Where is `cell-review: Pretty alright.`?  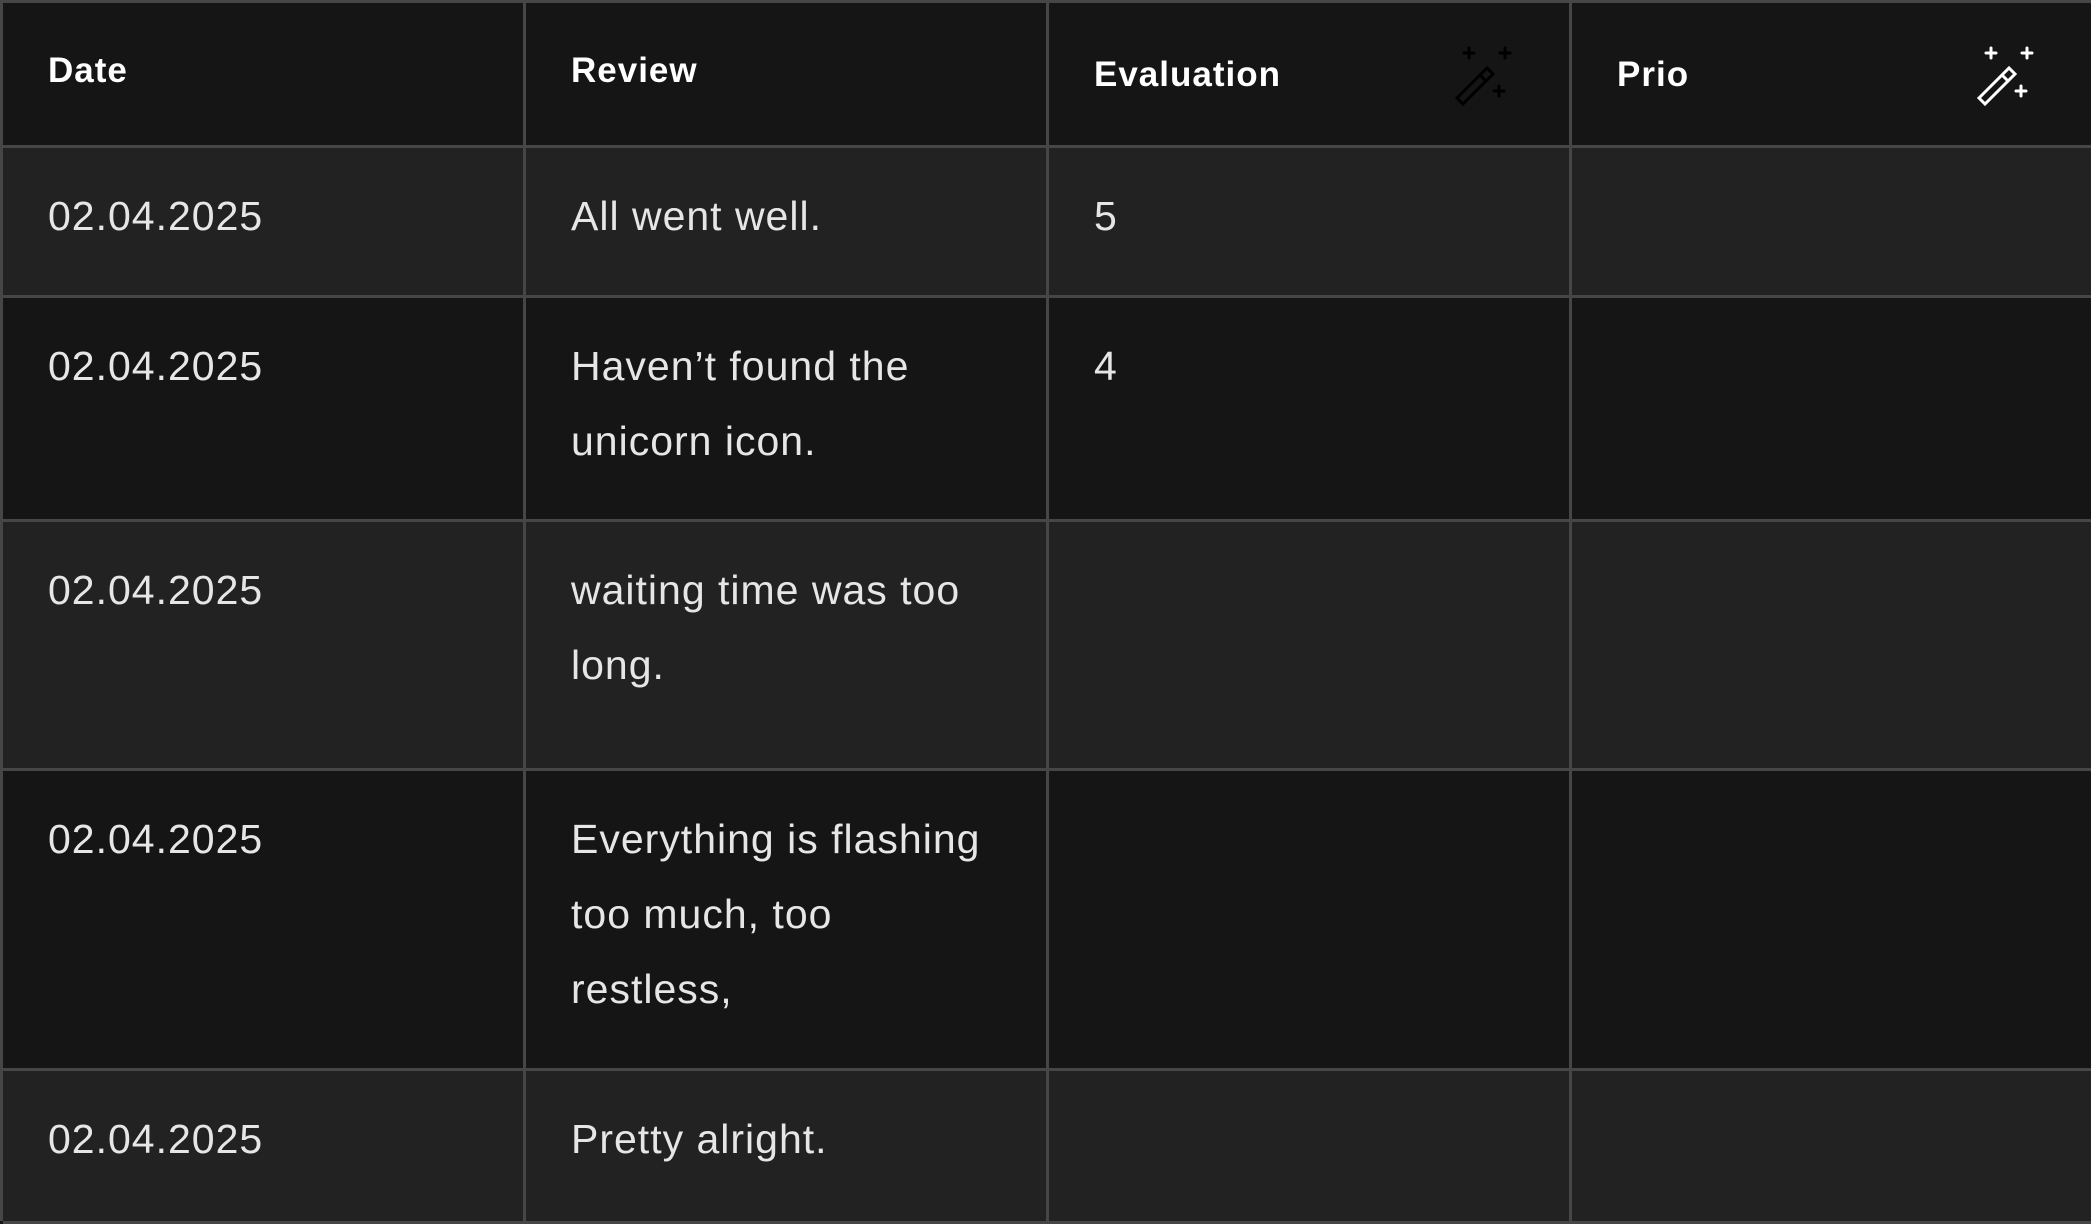 cell-review: Pretty alright. is located at coordinates (787, 1147).